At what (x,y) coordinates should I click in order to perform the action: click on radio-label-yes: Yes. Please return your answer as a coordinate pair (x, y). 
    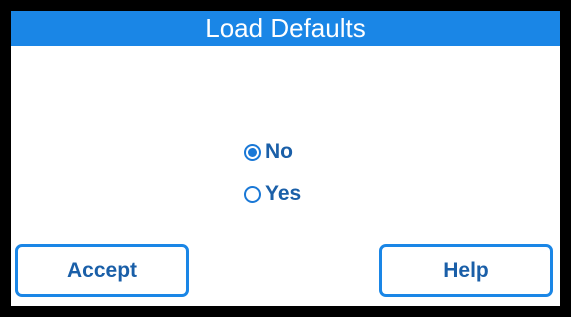
    Looking at the image, I should click on (283, 194).